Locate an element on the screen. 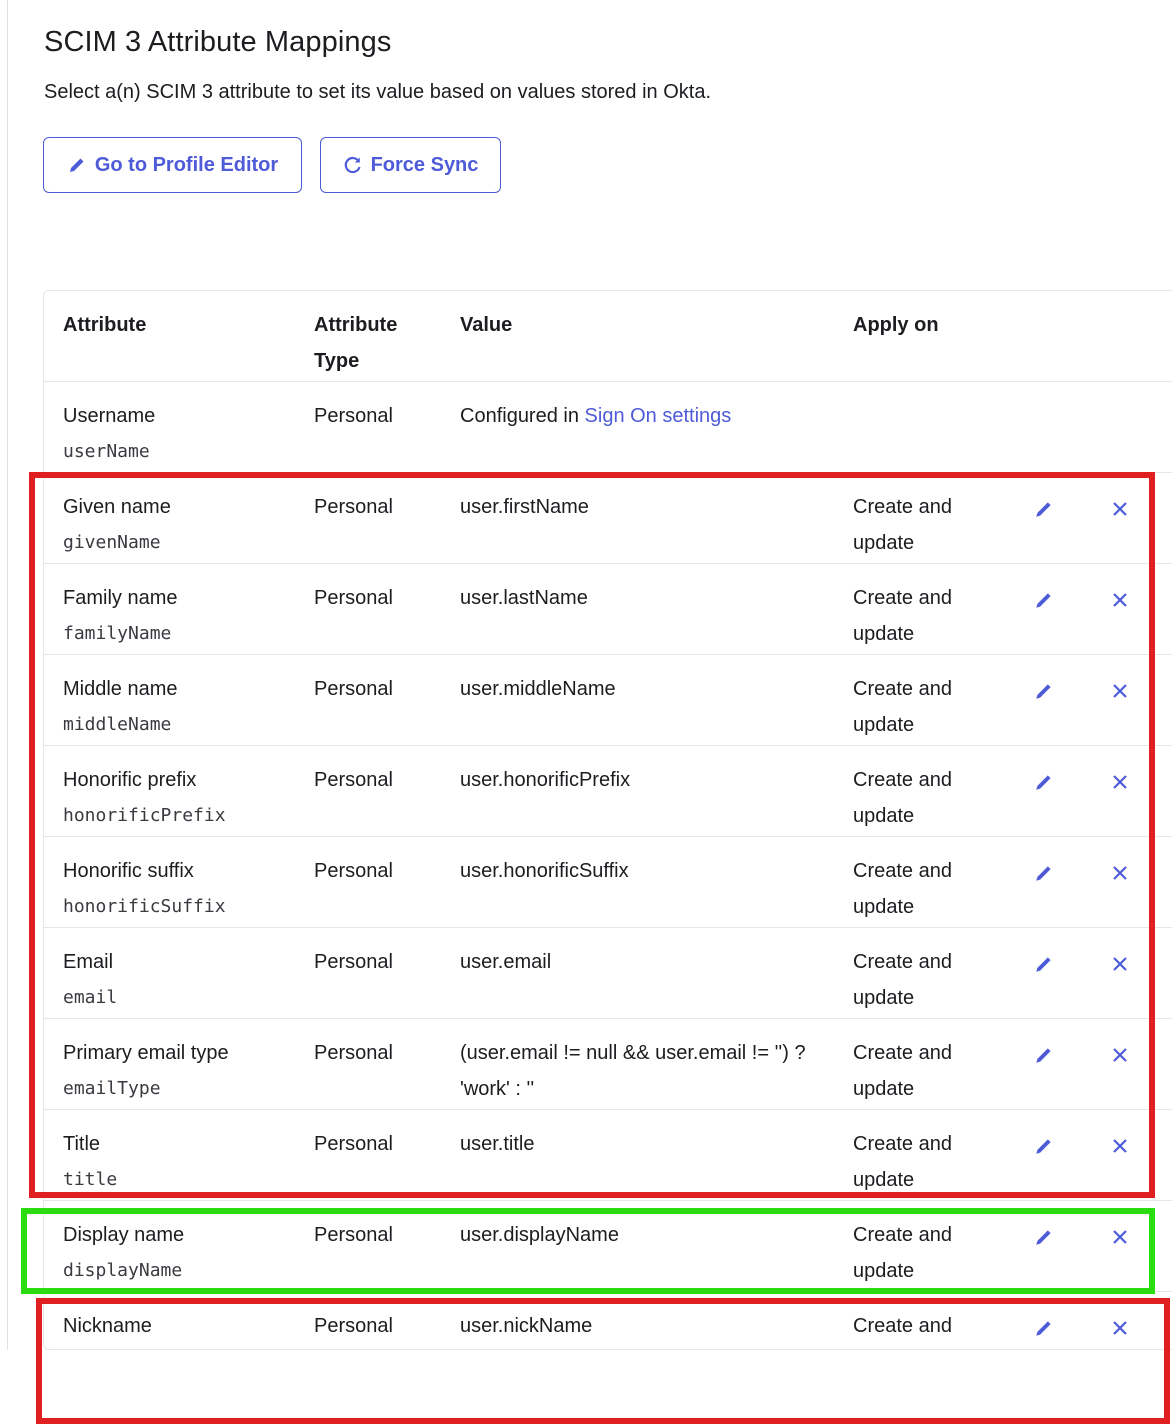 The height and width of the screenshot is (1426, 1172). page-title: SCIM 3 Attribute Mappings is located at coordinates (218, 42).